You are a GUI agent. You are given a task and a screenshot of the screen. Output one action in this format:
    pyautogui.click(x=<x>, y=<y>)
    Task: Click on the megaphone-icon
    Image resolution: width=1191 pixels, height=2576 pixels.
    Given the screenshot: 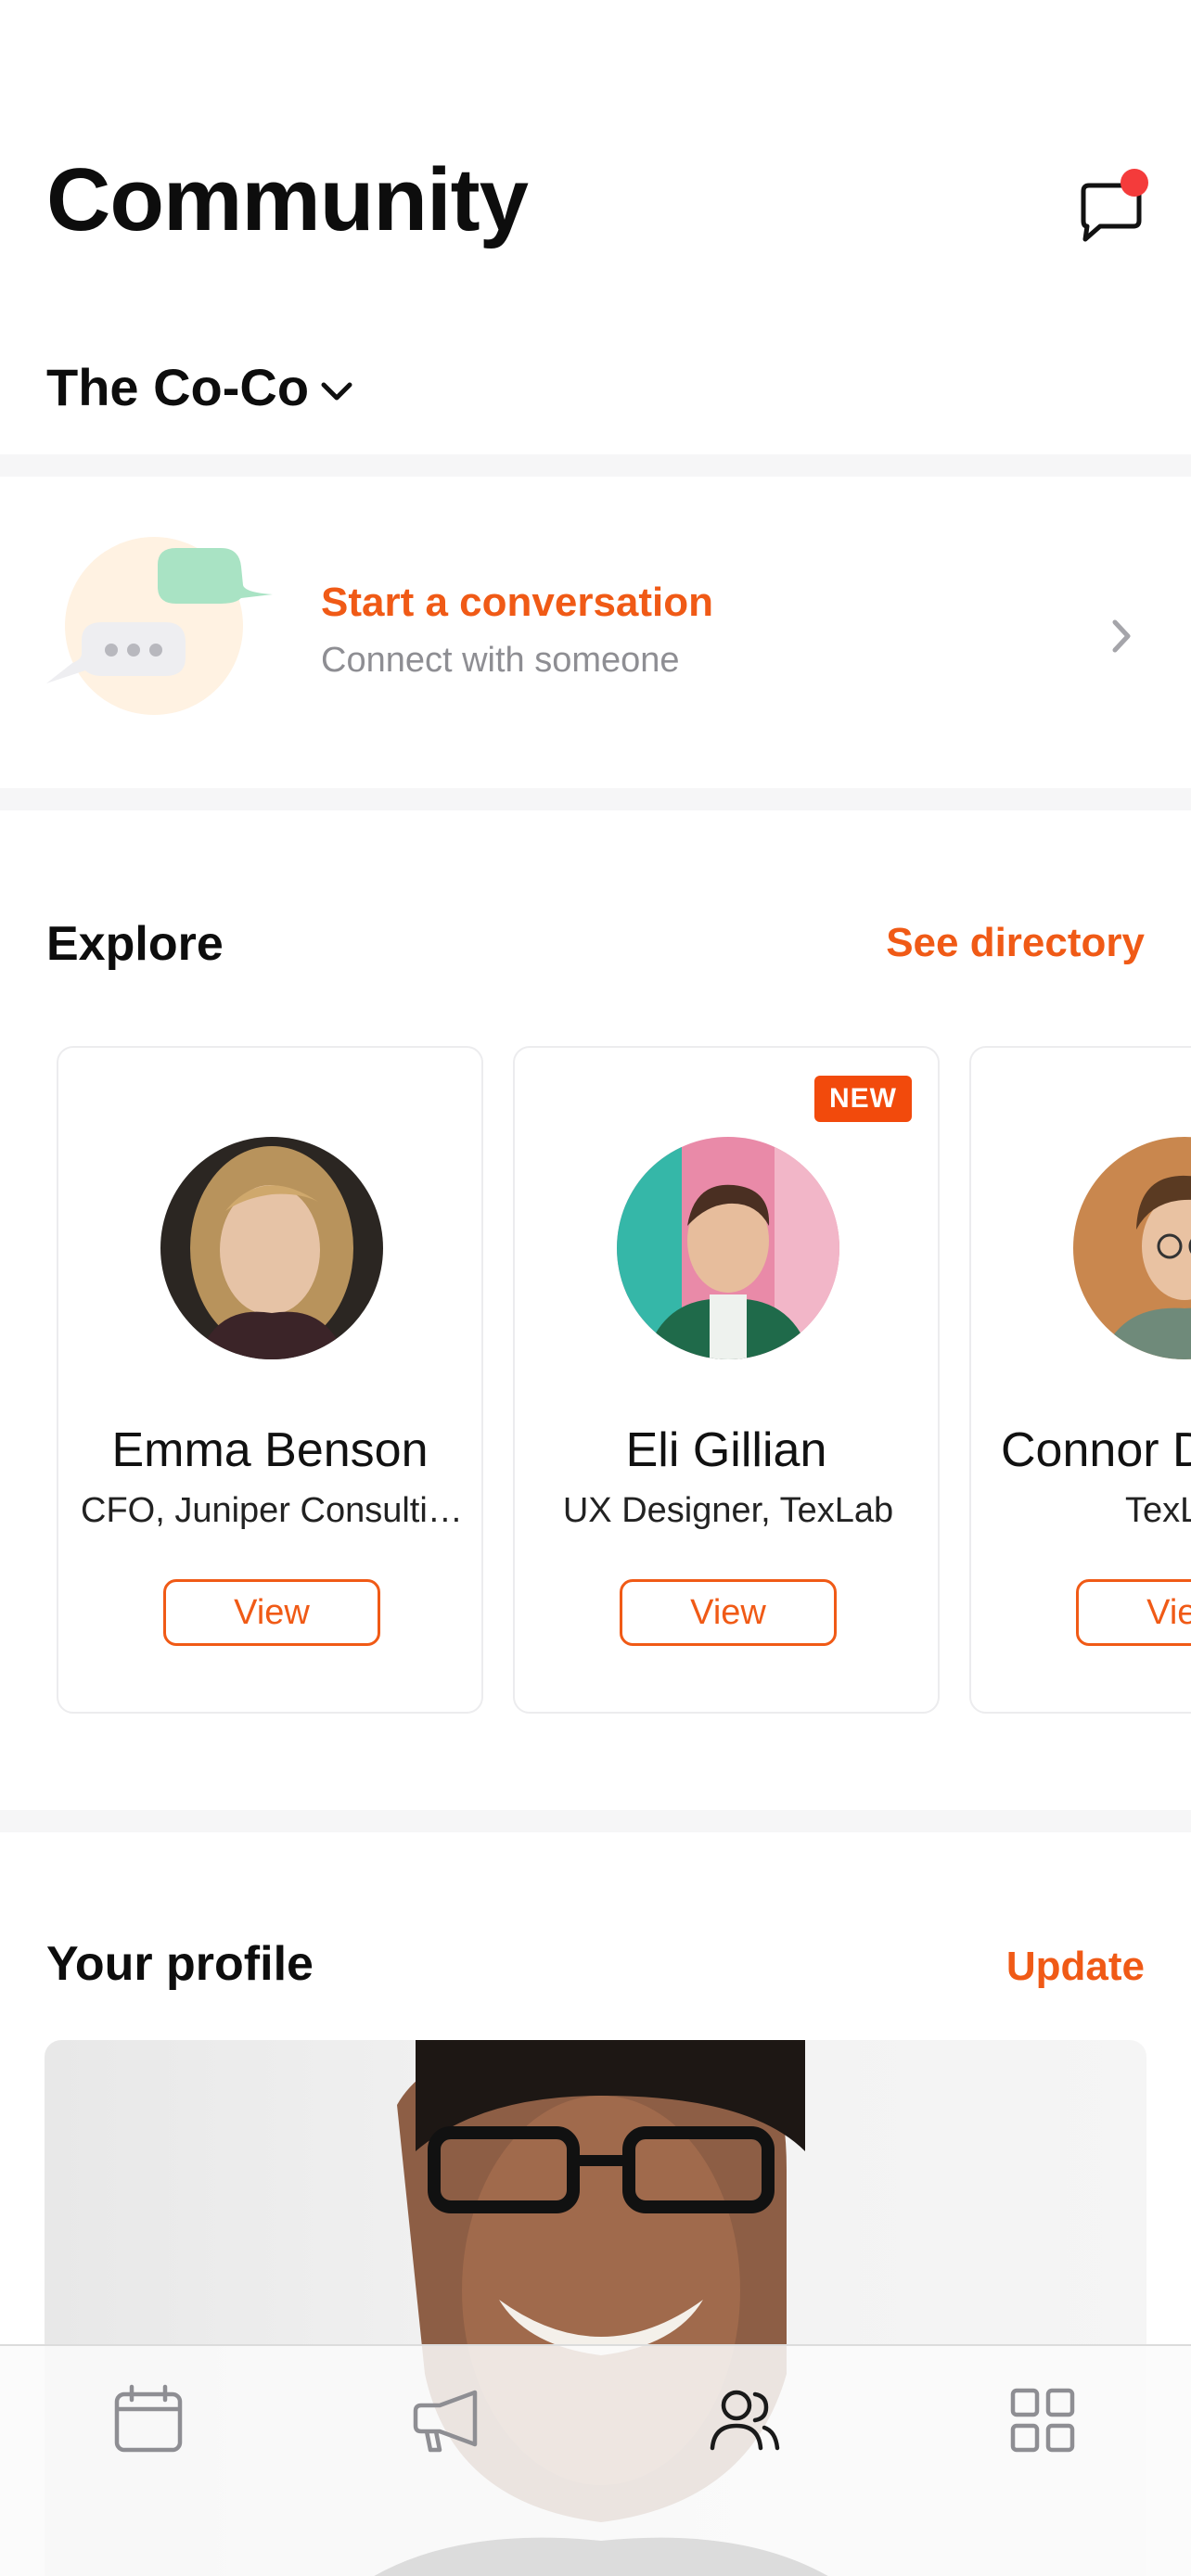 What is the action you would take?
    pyautogui.click(x=445, y=2421)
    